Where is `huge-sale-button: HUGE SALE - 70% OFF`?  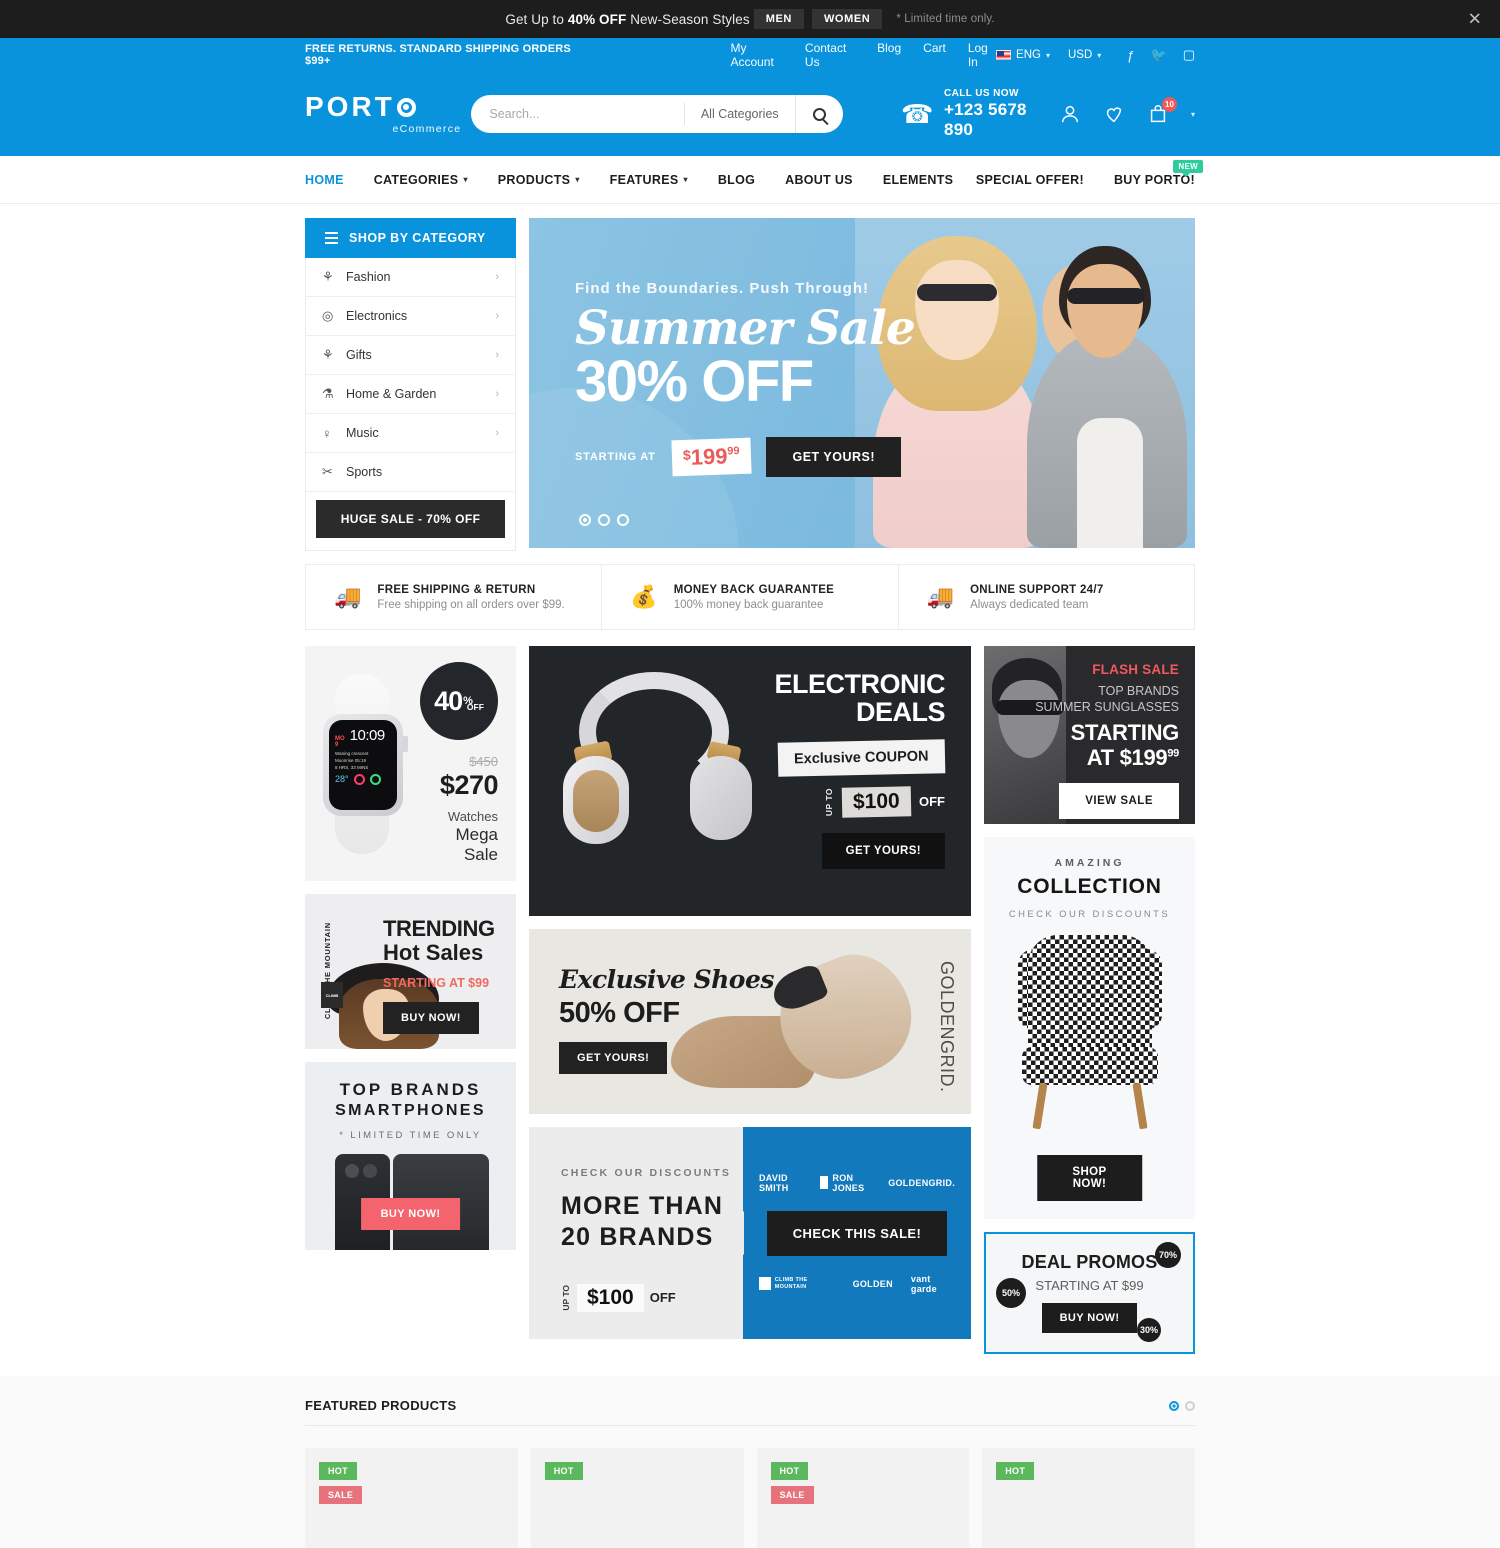 huge-sale-button: HUGE SALE - 70% OFF is located at coordinates (410, 519).